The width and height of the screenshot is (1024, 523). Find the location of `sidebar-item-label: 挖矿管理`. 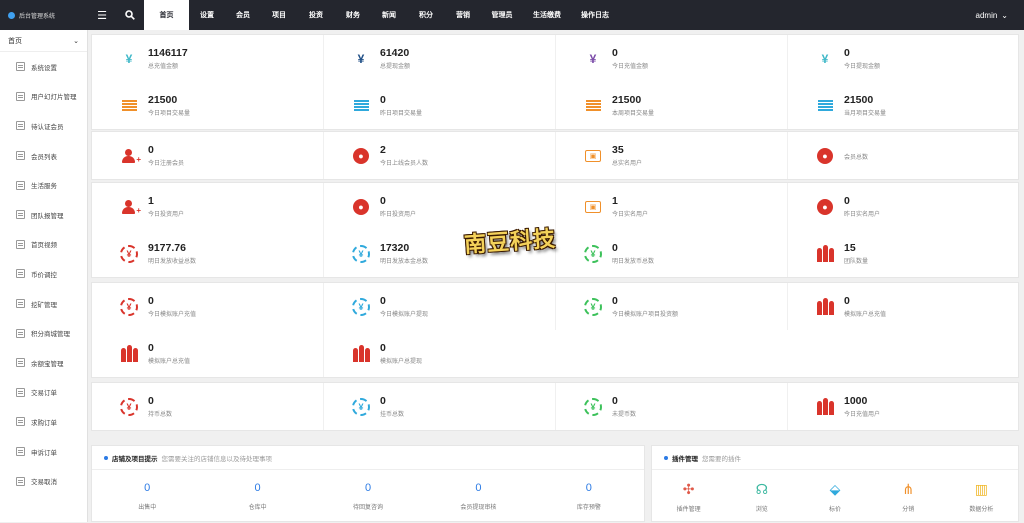

sidebar-item-label: 挖矿管理 is located at coordinates (44, 304).